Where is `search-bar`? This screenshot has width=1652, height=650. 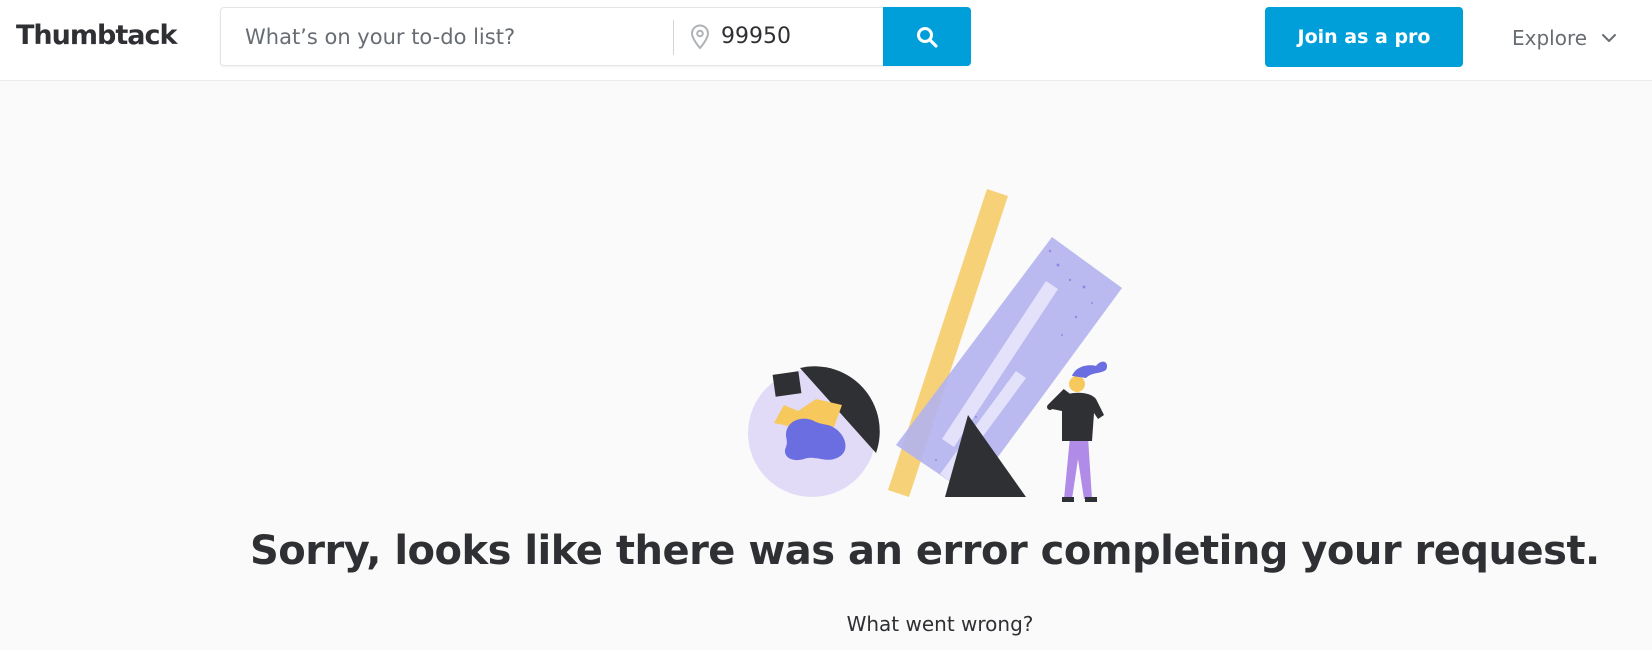
search-bar is located at coordinates (595, 36).